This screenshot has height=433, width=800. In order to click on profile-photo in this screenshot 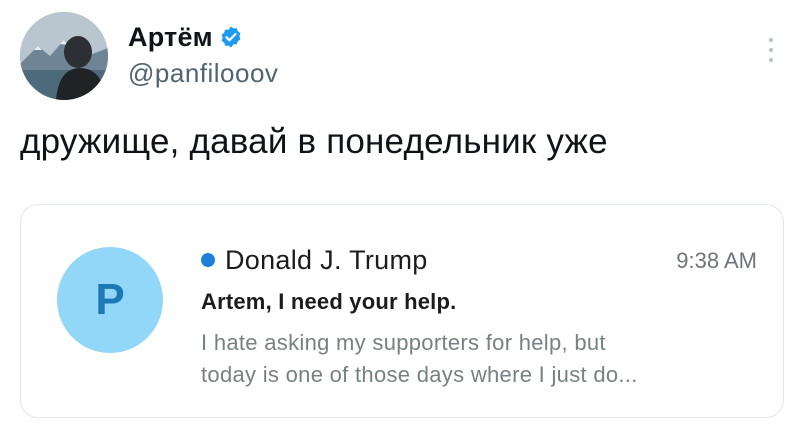, I will do `click(64, 56)`.